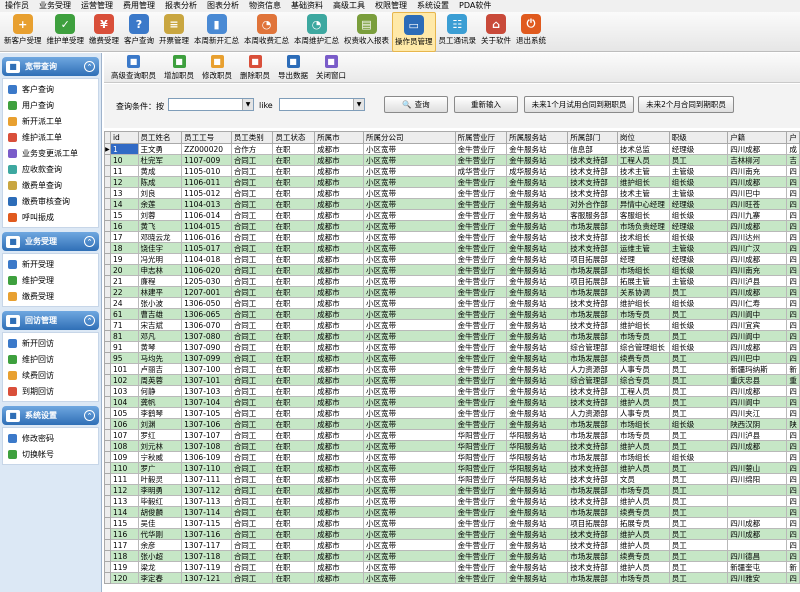  I want to click on table-cell: 1307-103, so click(206, 391).